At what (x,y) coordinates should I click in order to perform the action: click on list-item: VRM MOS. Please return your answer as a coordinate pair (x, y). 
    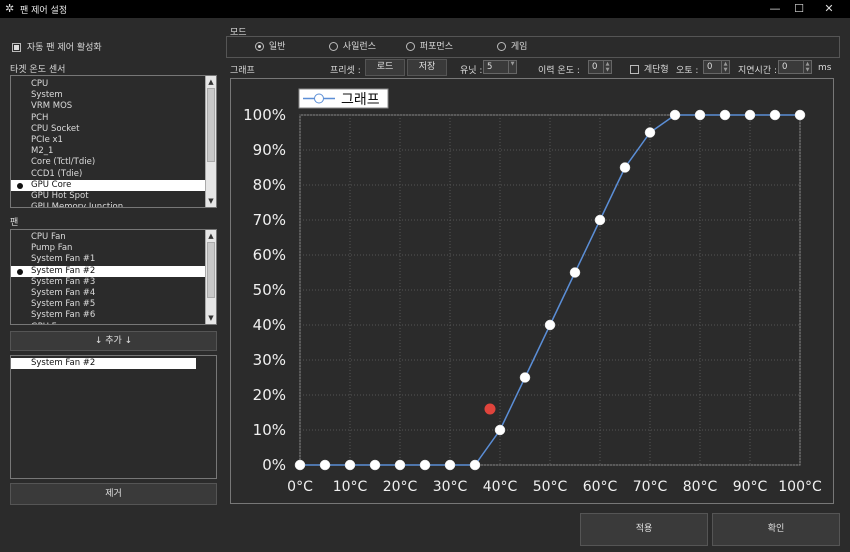
    Looking at the image, I should click on (113, 106).